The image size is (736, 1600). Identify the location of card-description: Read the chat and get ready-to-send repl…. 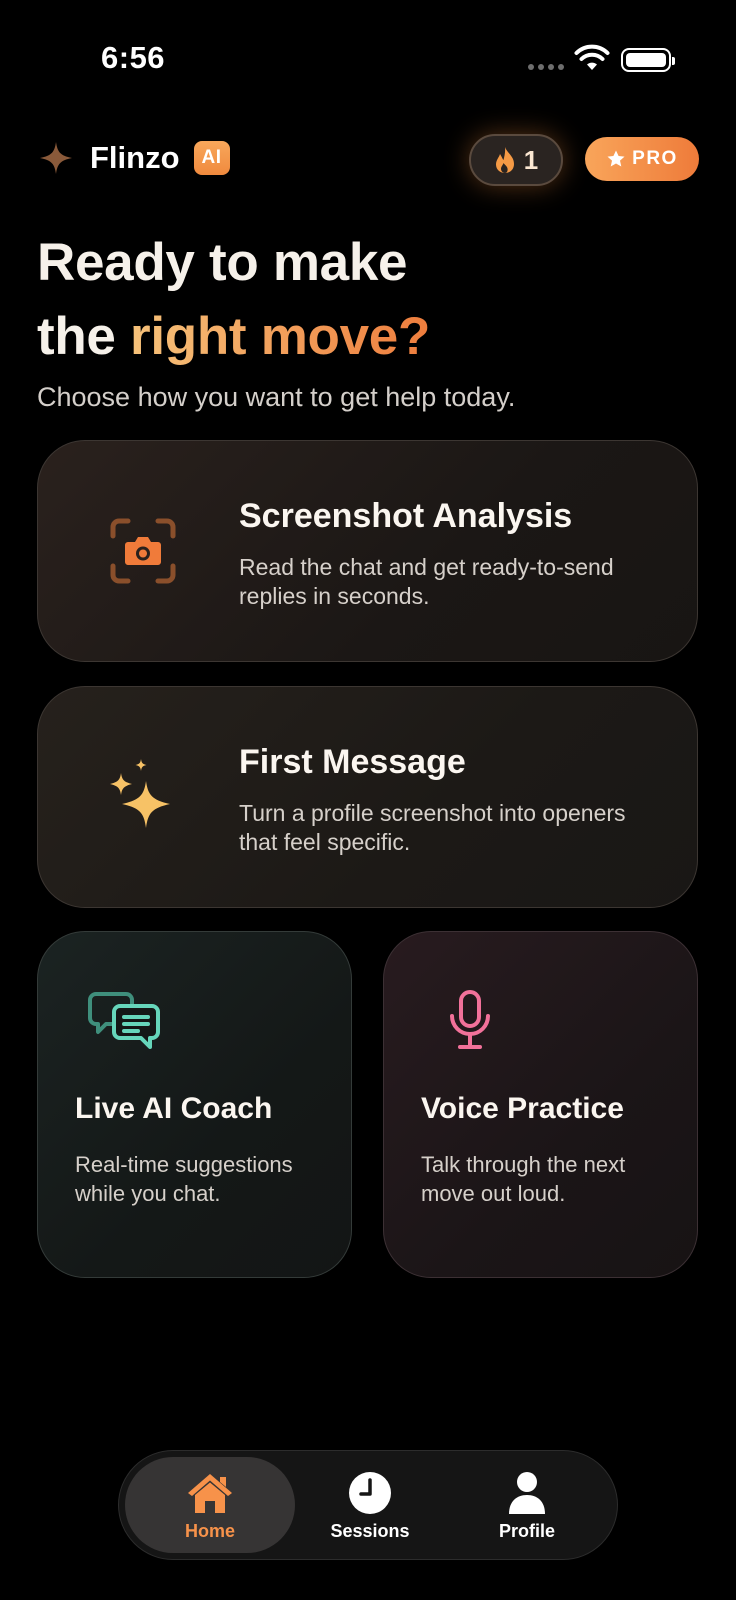
(426, 581).